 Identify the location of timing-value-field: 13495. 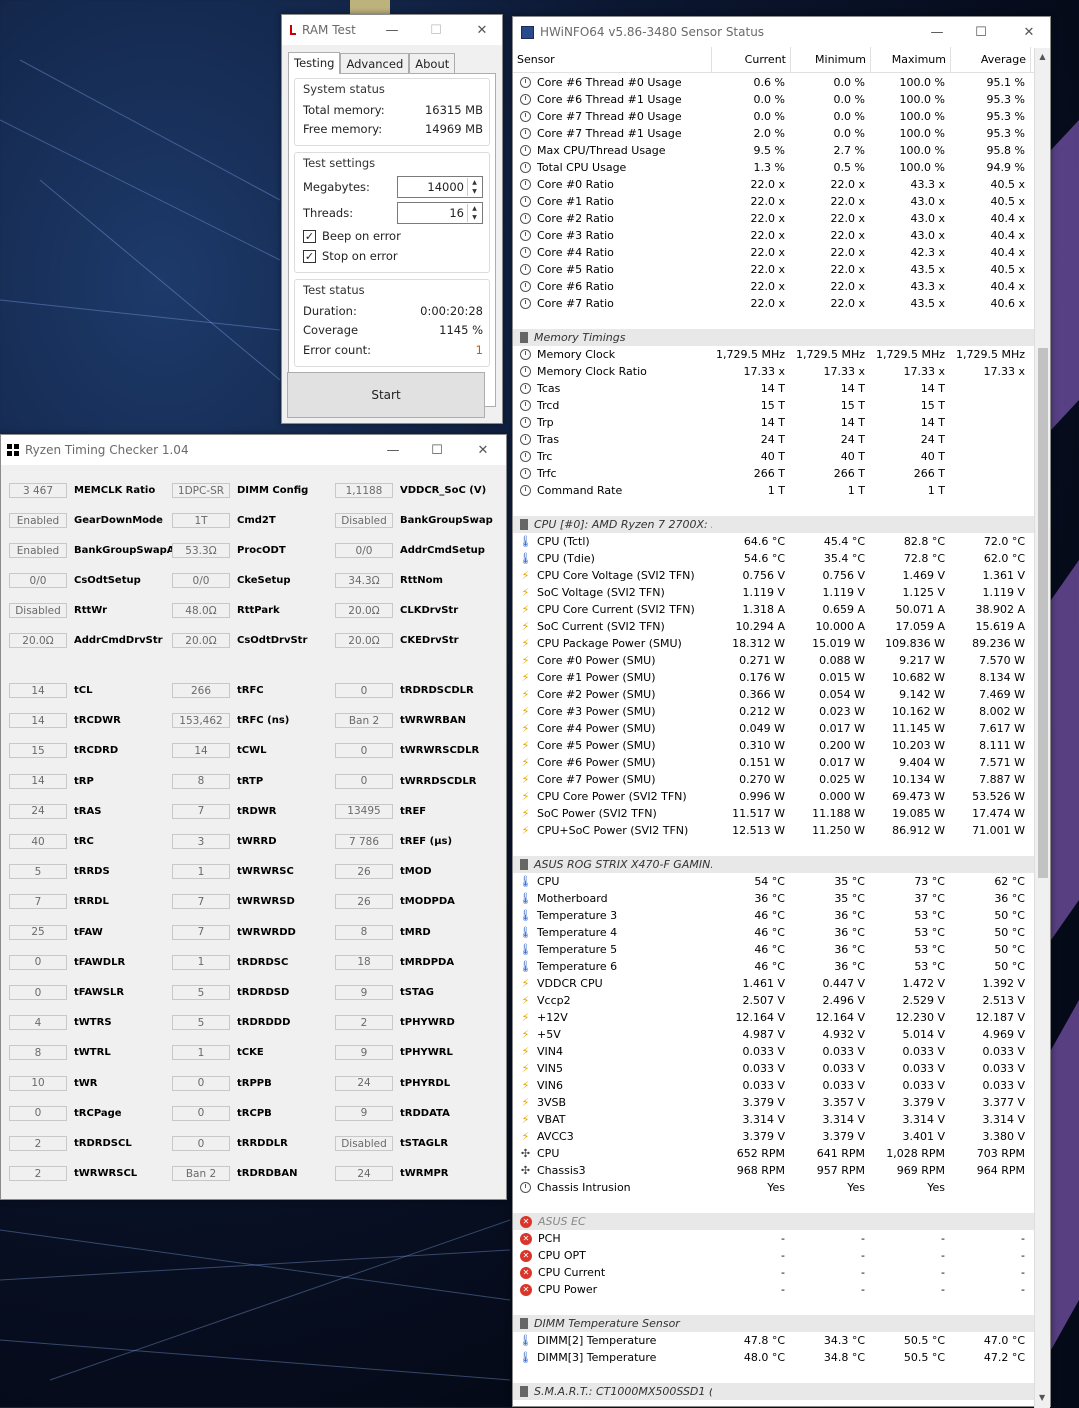
(364, 811).